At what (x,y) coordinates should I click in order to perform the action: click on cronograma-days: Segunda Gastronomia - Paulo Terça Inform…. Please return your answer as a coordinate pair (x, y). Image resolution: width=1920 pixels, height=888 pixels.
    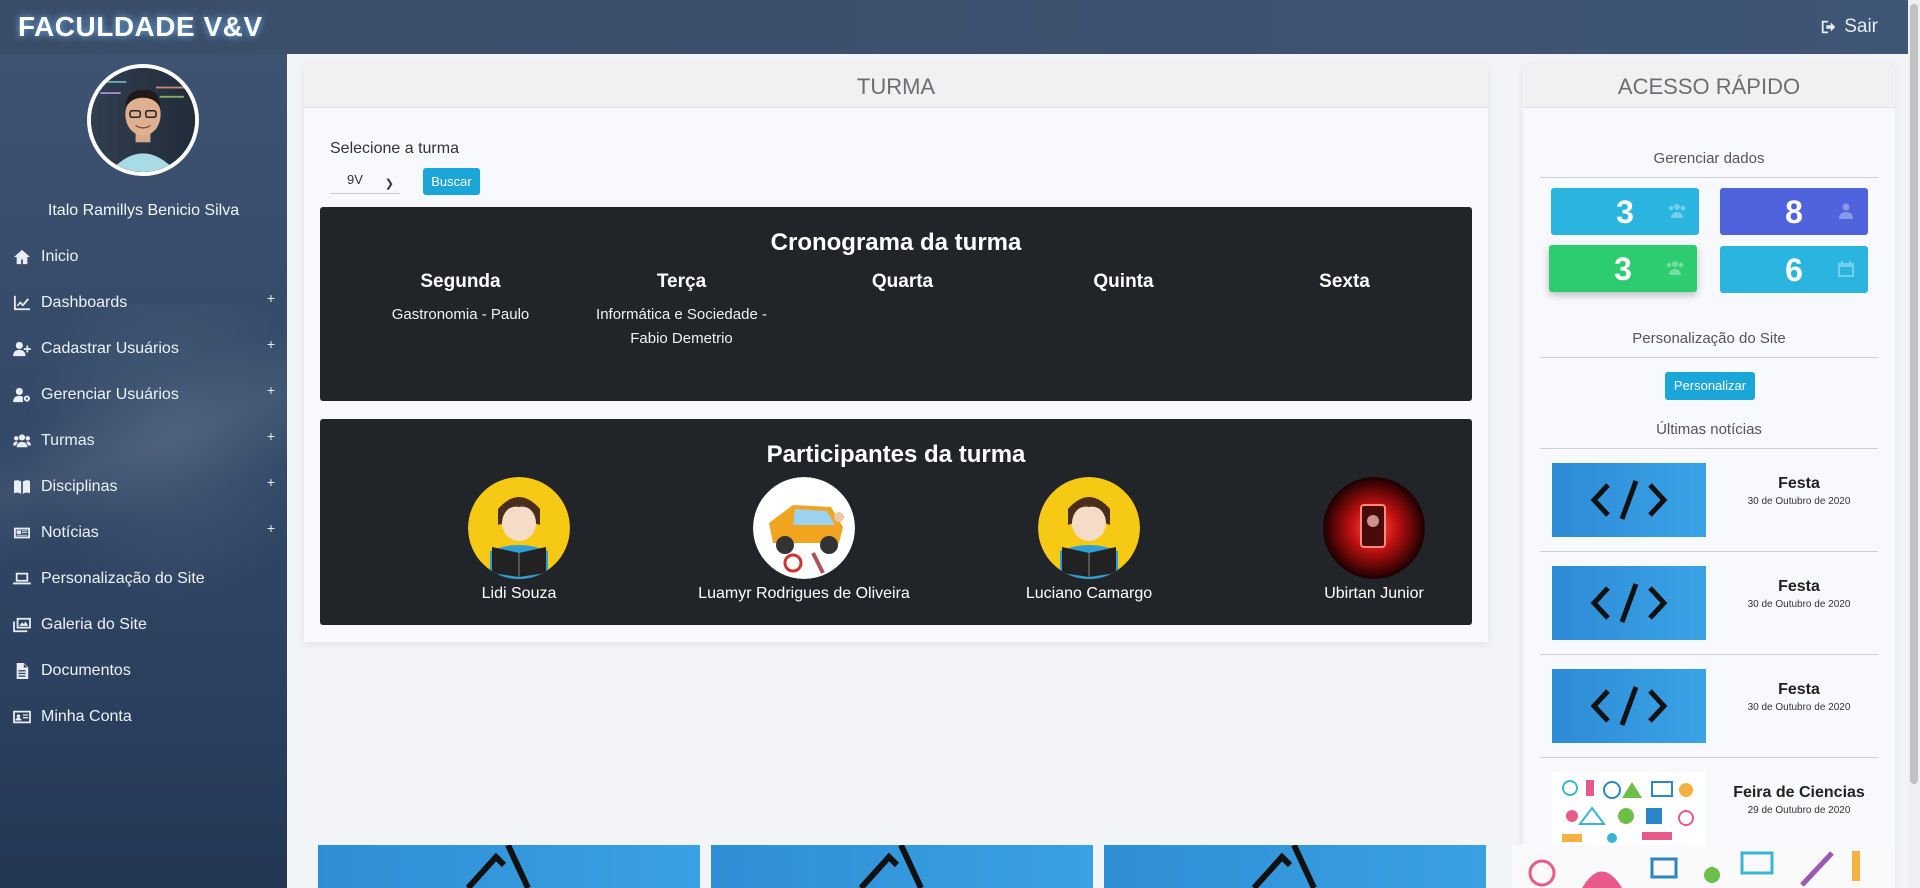
    Looking at the image, I should click on (896, 311).